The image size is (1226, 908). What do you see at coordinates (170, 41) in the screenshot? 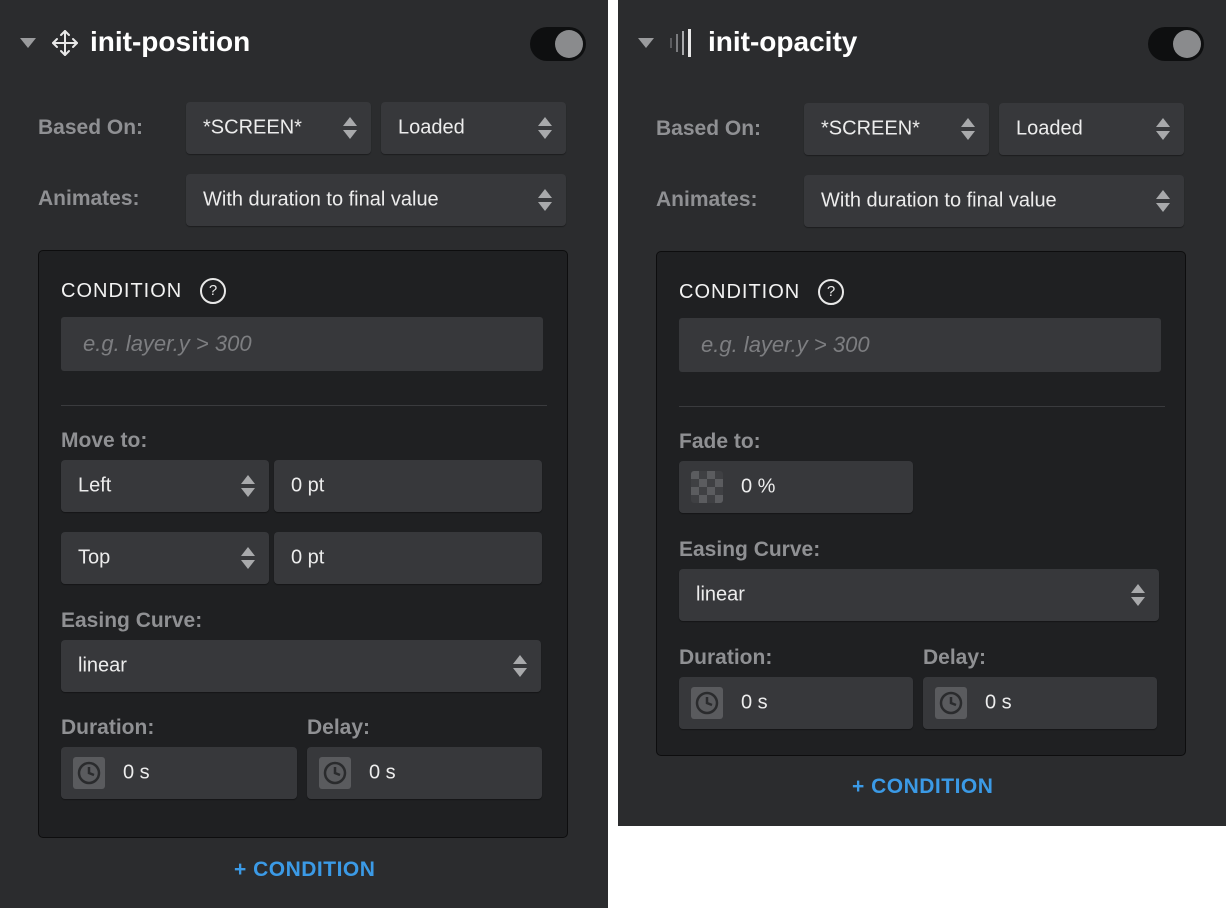
I see `panel-title: init-position` at bounding box center [170, 41].